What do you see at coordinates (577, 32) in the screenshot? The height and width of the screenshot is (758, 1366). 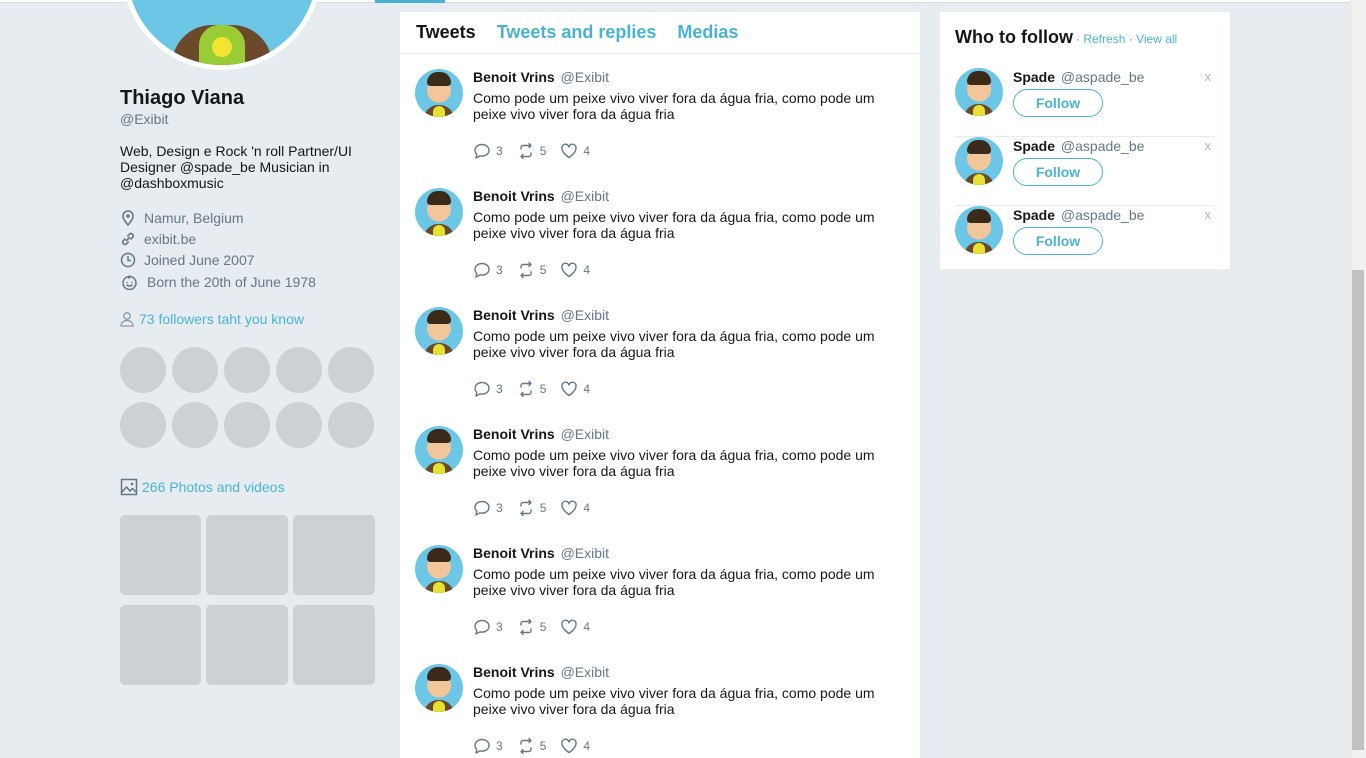 I see `tab-tweets-and-replies: Tweets and replies` at bounding box center [577, 32].